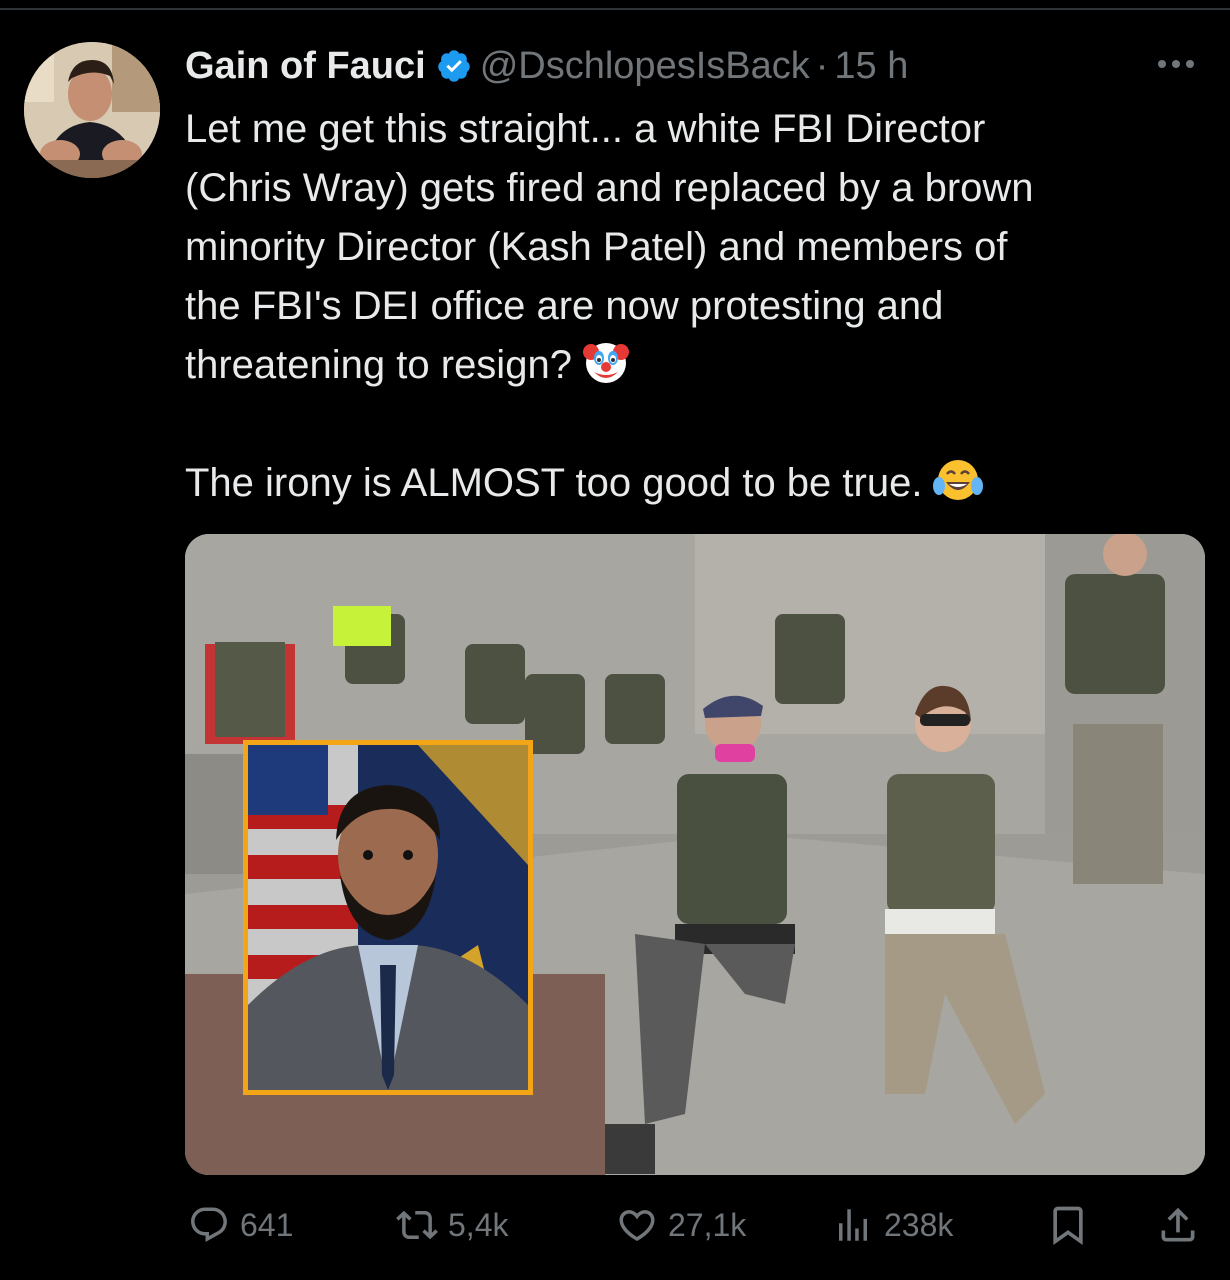 The image size is (1230, 1280). What do you see at coordinates (871, 66) in the screenshot?
I see `timestamp: 15 h` at bounding box center [871, 66].